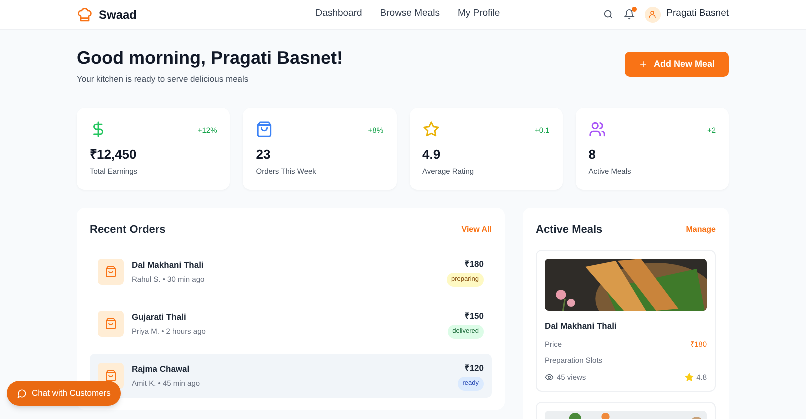  I want to click on person-icon, so click(653, 14).